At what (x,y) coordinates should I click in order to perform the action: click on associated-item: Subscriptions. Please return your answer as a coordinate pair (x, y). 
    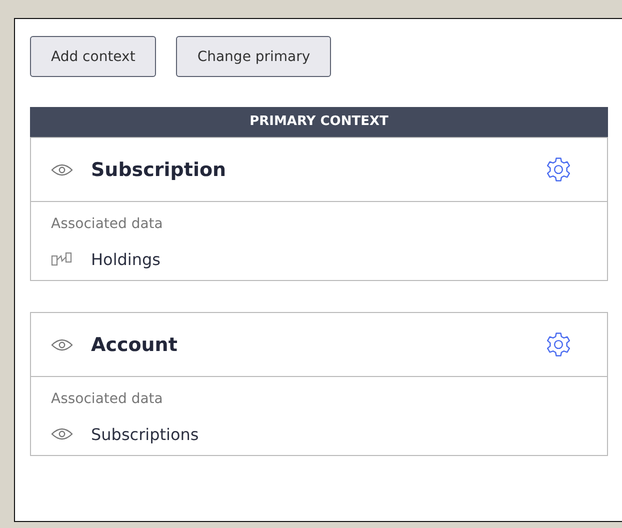
    Looking at the image, I should click on (145, 434).